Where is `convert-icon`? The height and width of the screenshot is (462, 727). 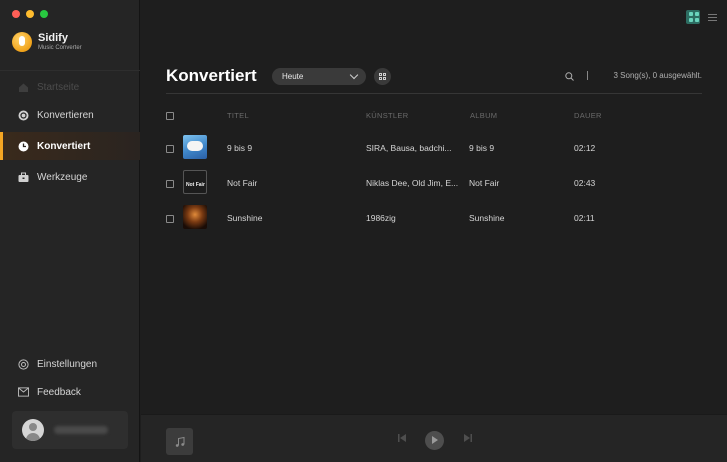
convert-icon is located at coordinates (23, 115).